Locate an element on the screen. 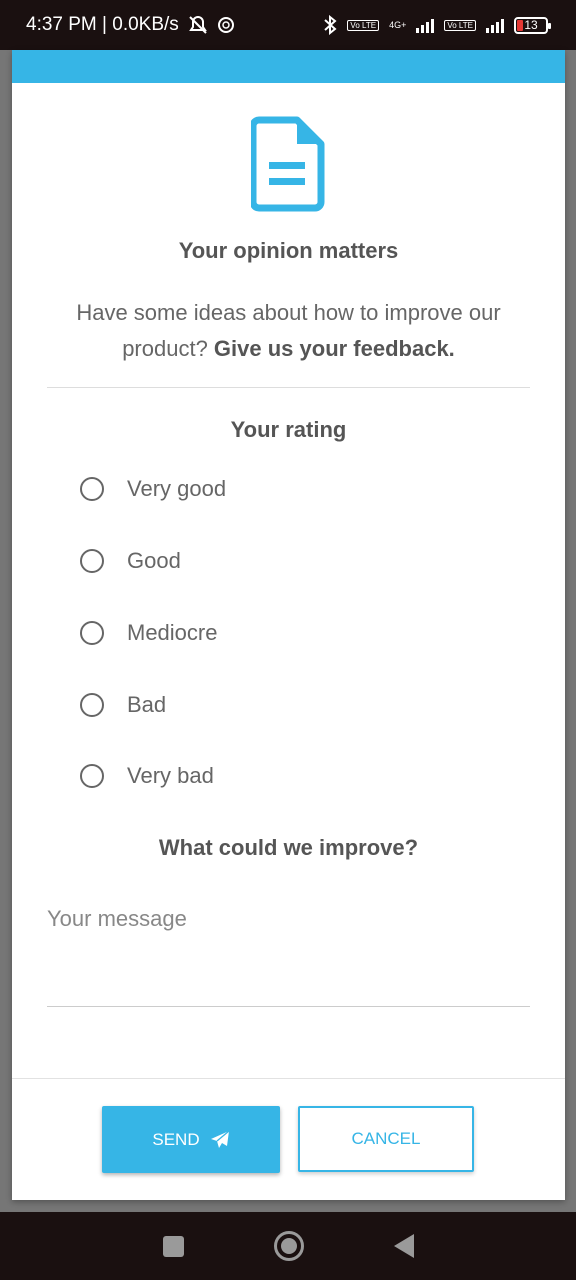 This screenshot has width=576, height=1280. status-left: 4:37 PM | 0.0KB/s is located at coordinates (130, 25).